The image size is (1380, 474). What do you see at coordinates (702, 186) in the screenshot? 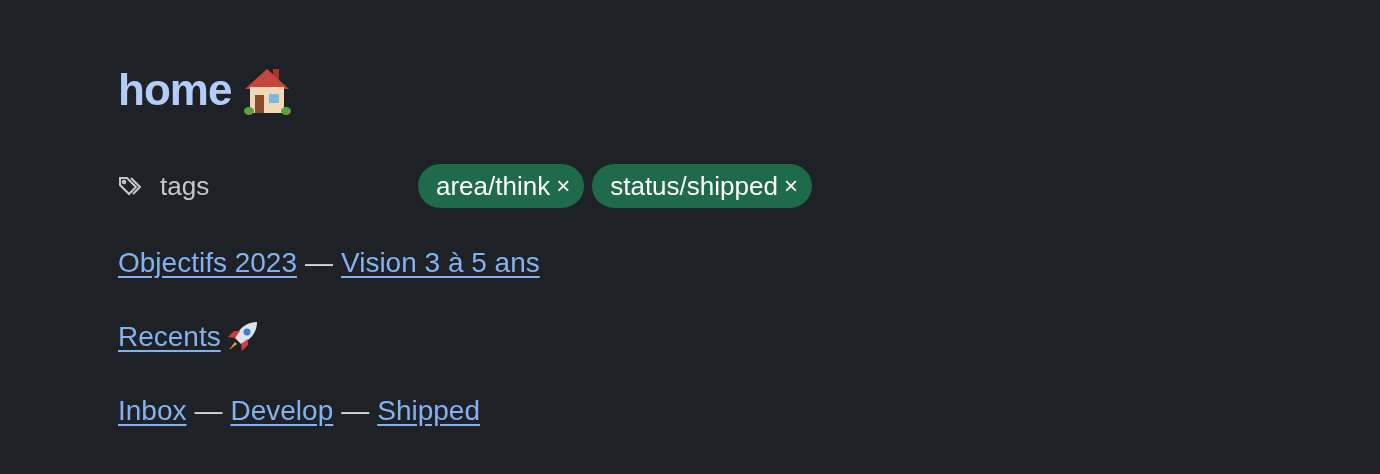
I see `tag-chip: status/shipped ×` at bounding box center [702, 186].